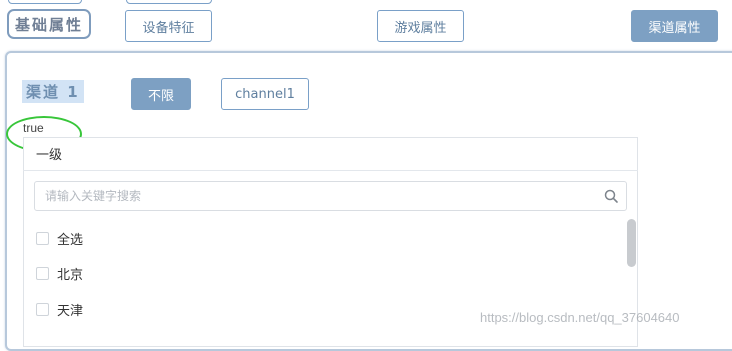  What do you see at coordinates (330, 154) in the screenshot?
I see `dropdown-level-title: 一级` at bounding box center [330, 154].